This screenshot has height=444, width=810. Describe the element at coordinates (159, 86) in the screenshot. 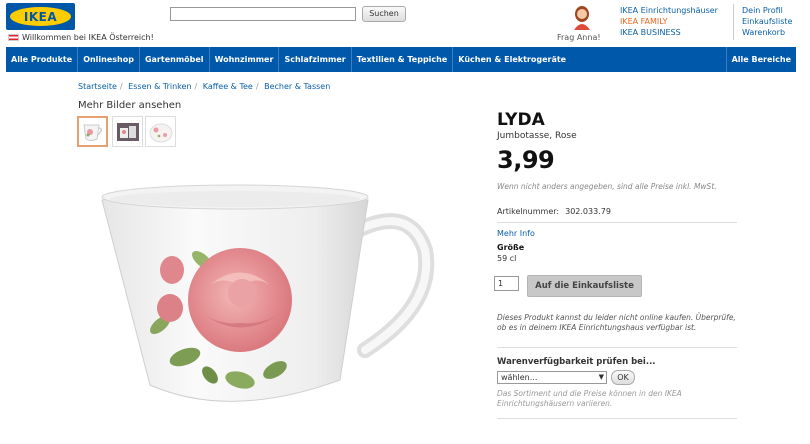

I see `breadcrumb-item: Essen & Trinken` at that location.